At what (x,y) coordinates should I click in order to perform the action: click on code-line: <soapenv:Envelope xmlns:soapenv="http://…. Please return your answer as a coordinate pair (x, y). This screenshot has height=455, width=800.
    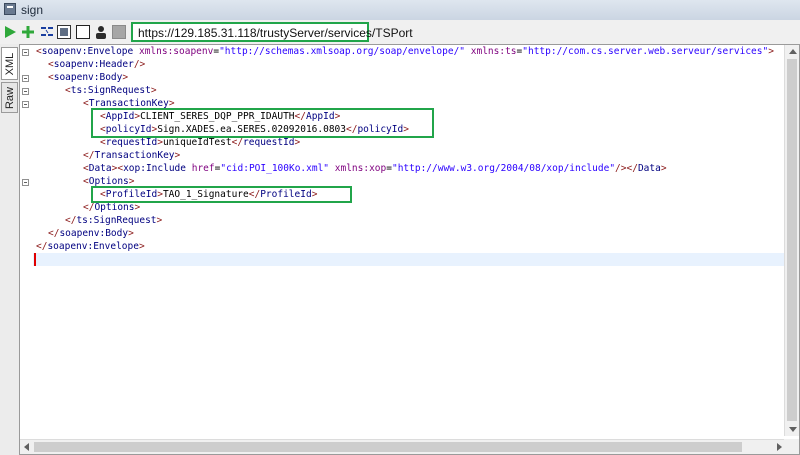
    Looking at the image, I should click on (405, 51).